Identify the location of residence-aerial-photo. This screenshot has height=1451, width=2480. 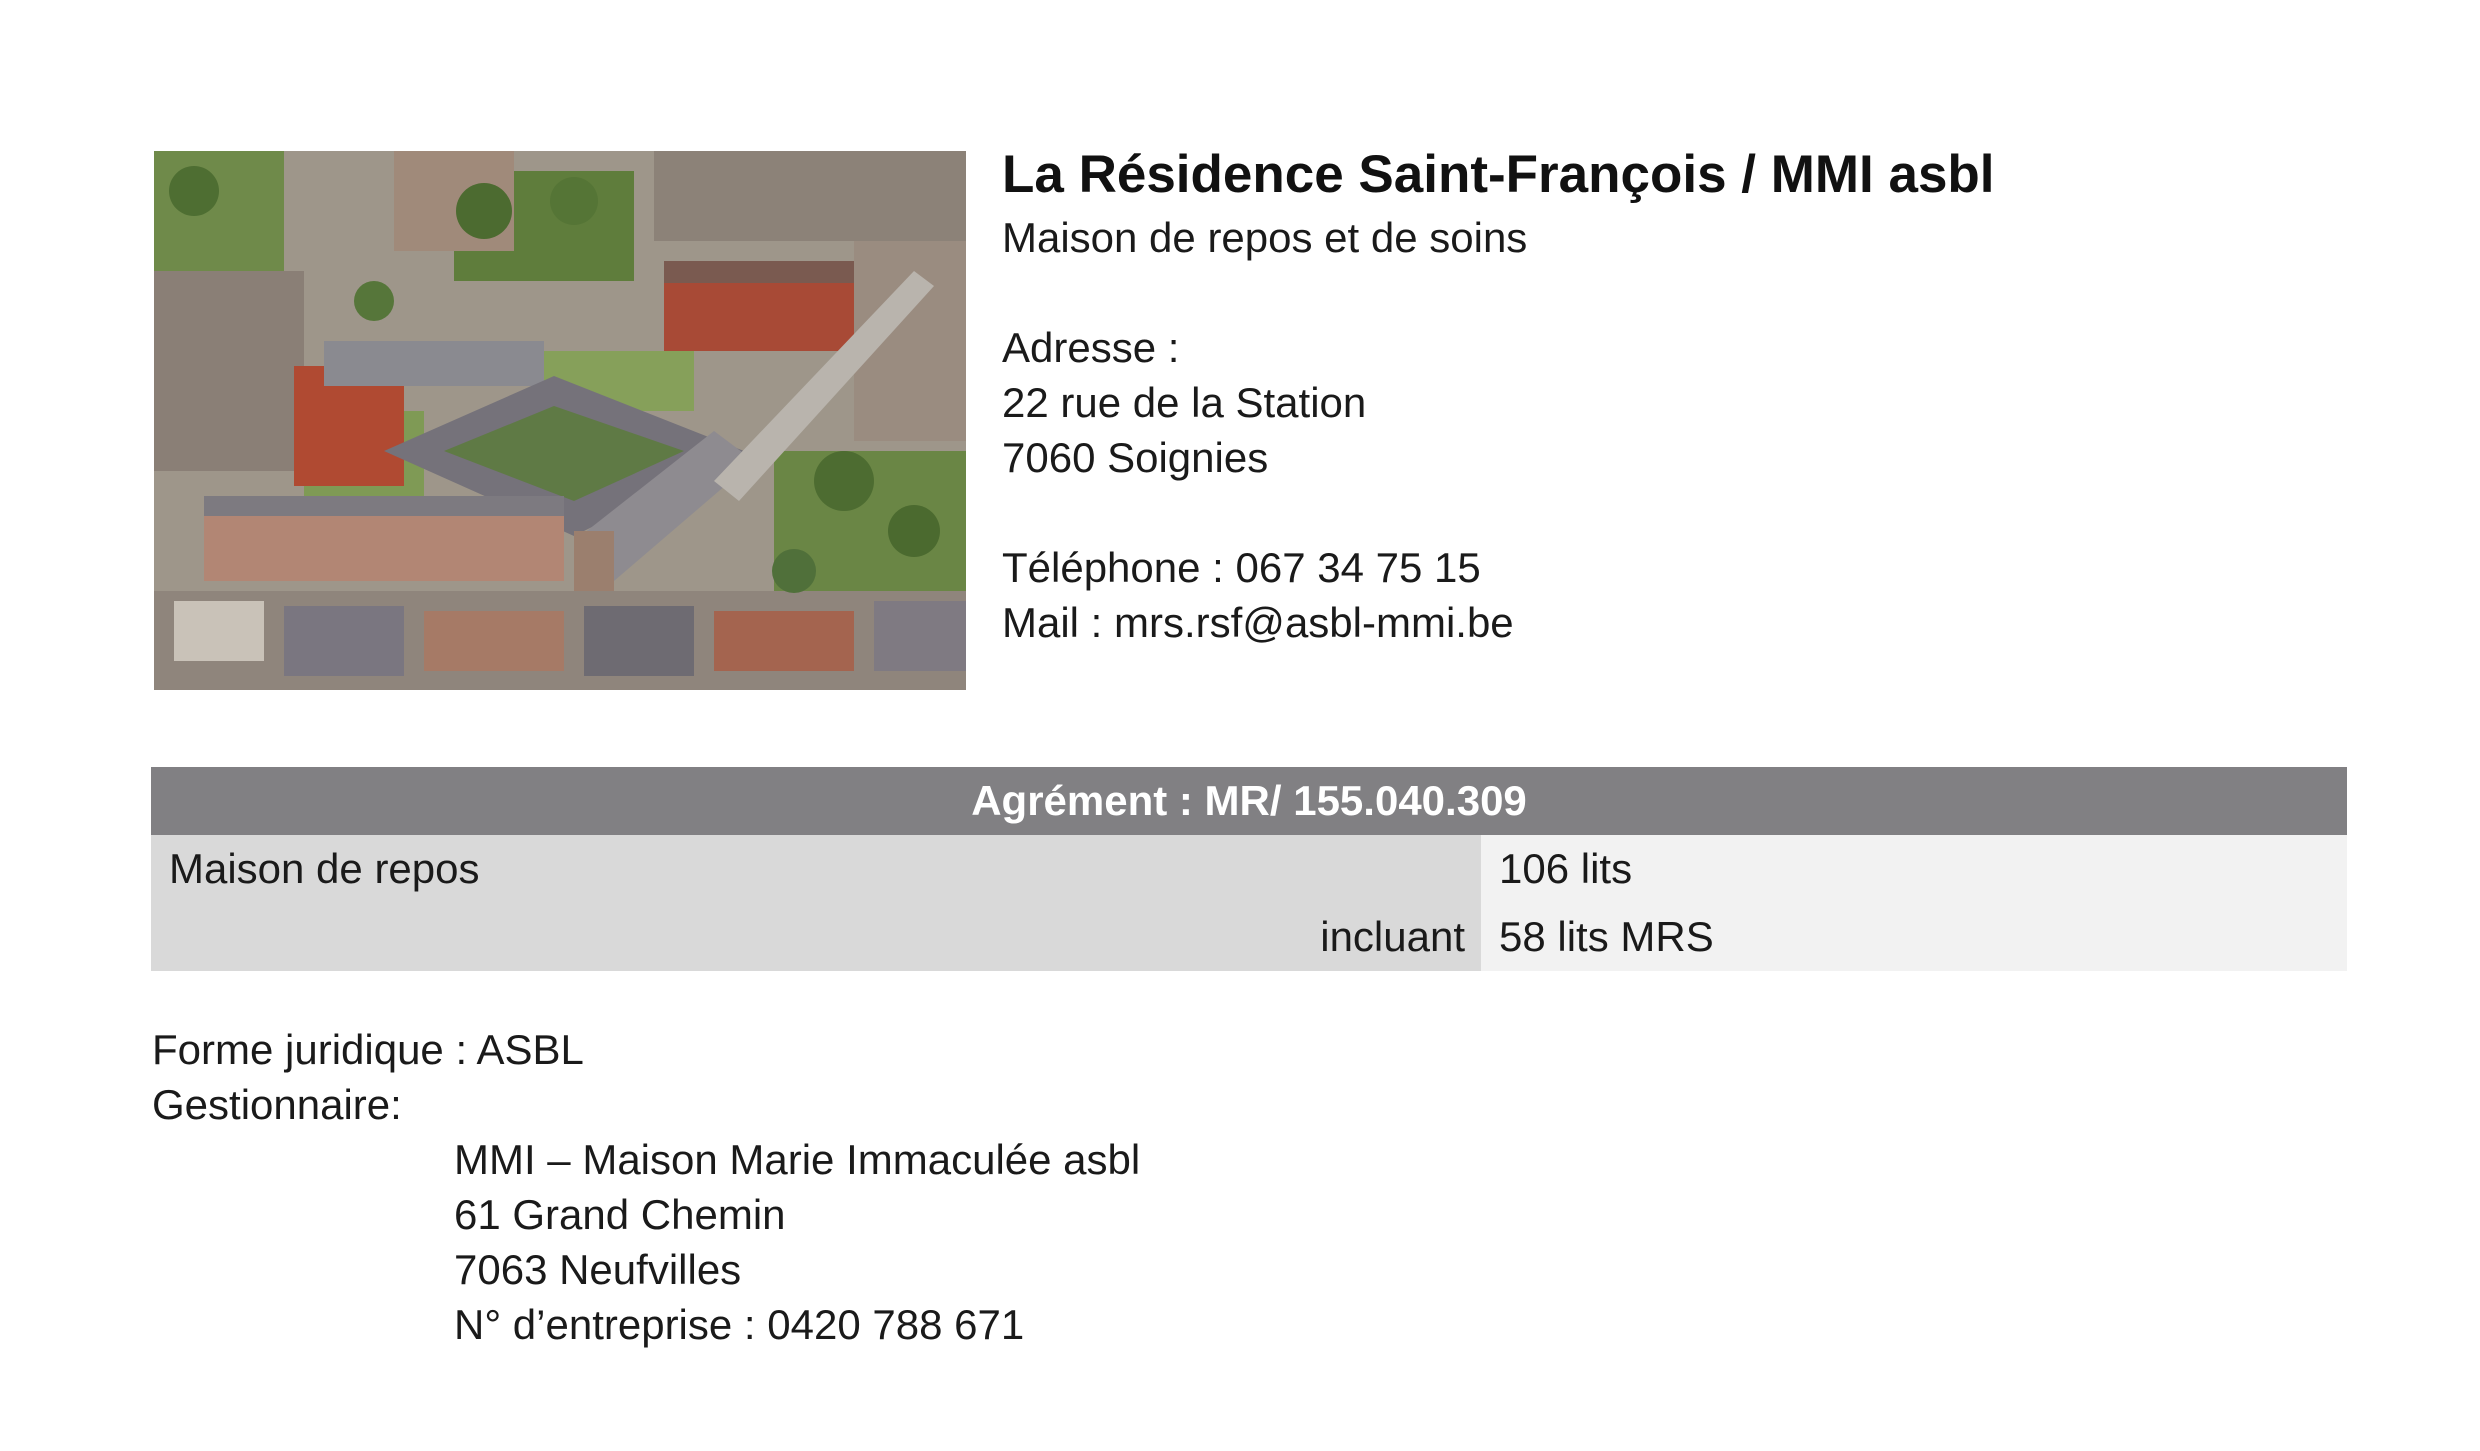
(560, 420).